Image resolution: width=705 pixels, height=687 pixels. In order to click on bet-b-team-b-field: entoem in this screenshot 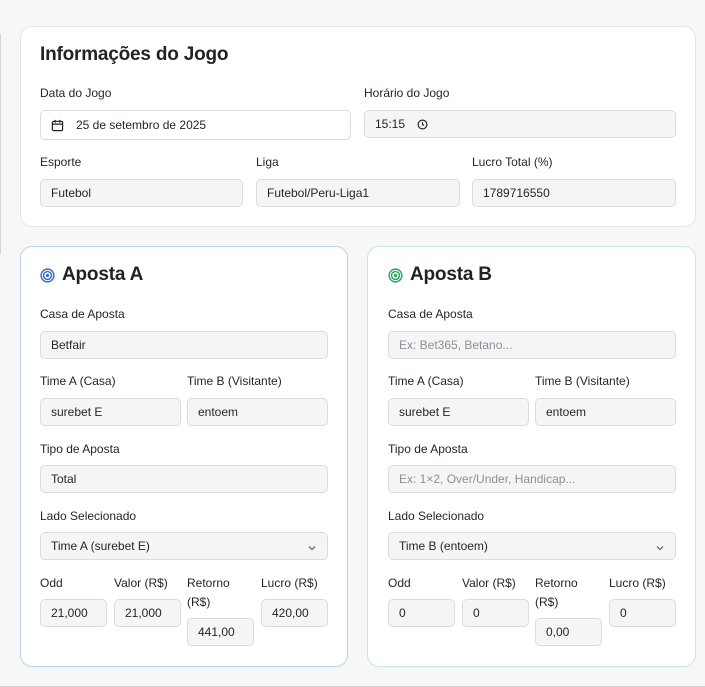, I will do `click(605, 412)`.